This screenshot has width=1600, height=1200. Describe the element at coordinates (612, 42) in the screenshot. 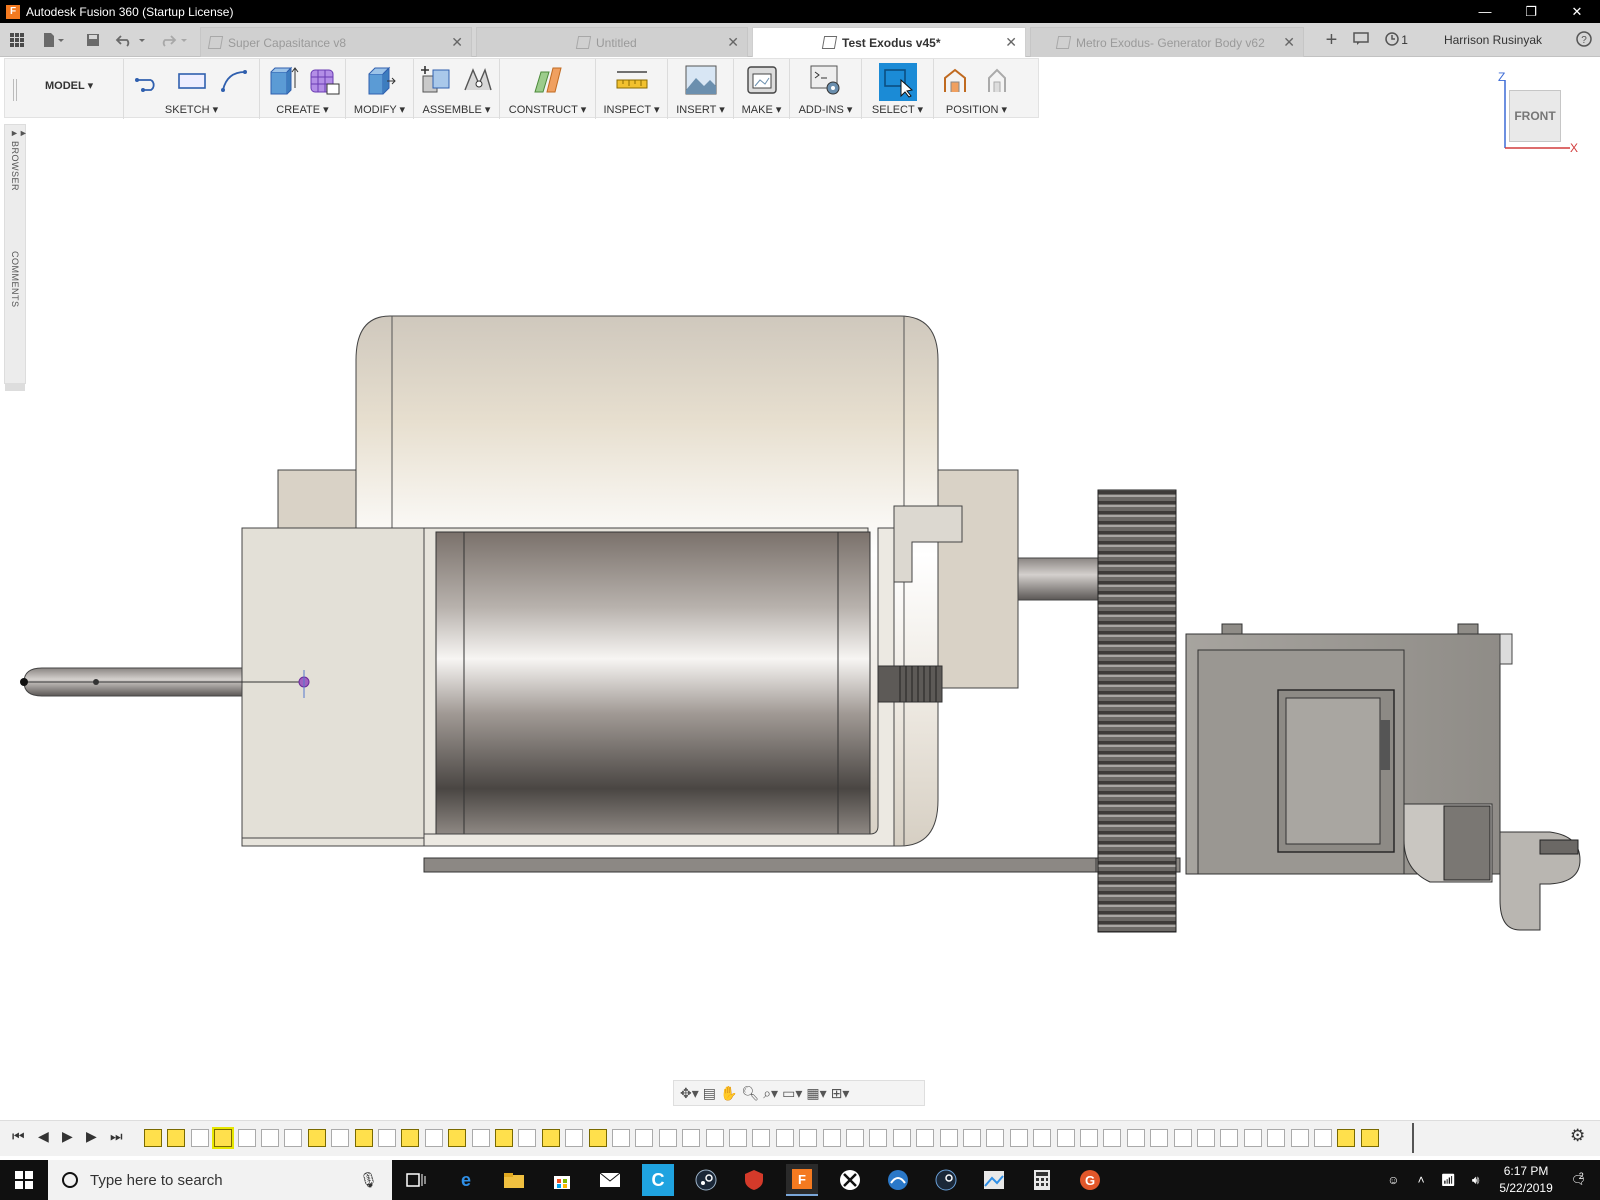

I see `document-tab: Untitled ✕` at that location.